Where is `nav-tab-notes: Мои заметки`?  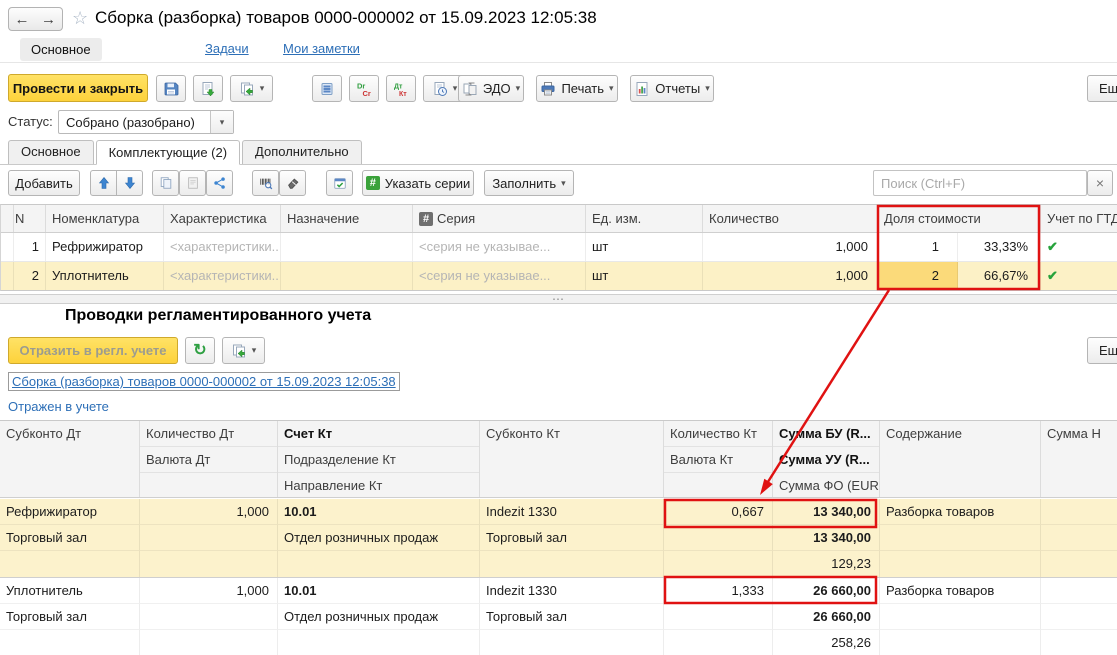
nav-tab-notes: Мои заметки is located at coordinates (321, 48).